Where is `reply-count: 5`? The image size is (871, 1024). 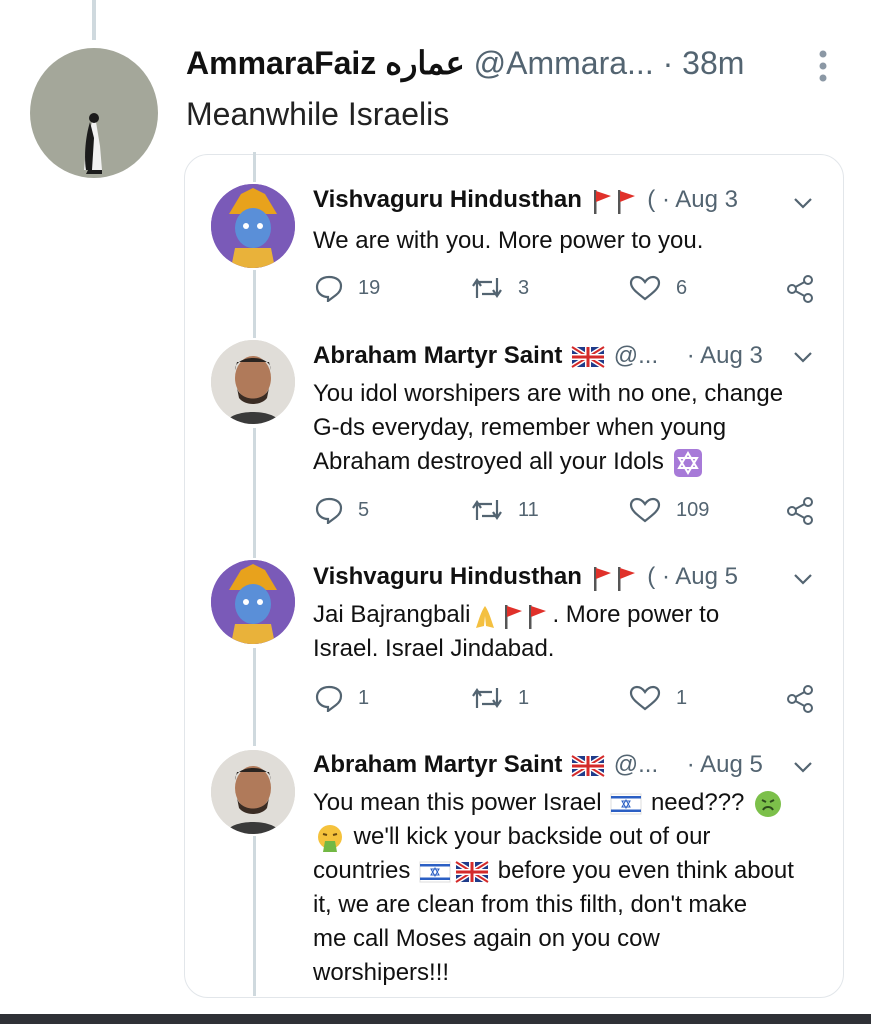
reply-count: 5 is located at coordinates (364, 509).